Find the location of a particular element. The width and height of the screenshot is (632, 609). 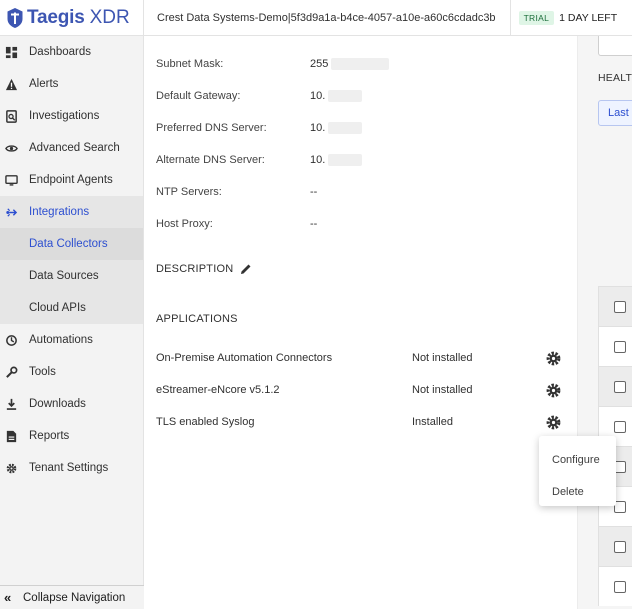

health-heading: HEALT is located at coordinates (615, 78).